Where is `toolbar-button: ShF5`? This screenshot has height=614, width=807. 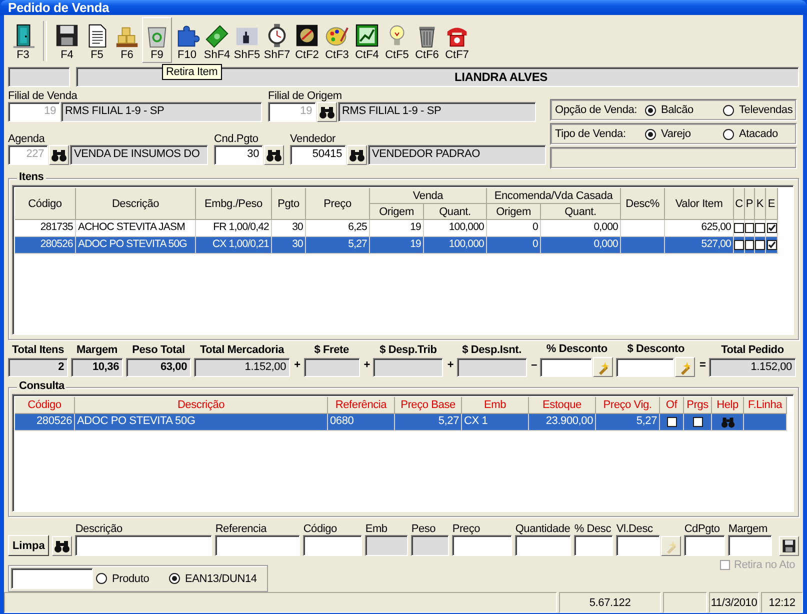
toolbar-button: ShF5 is located at coordinates (247, 40).